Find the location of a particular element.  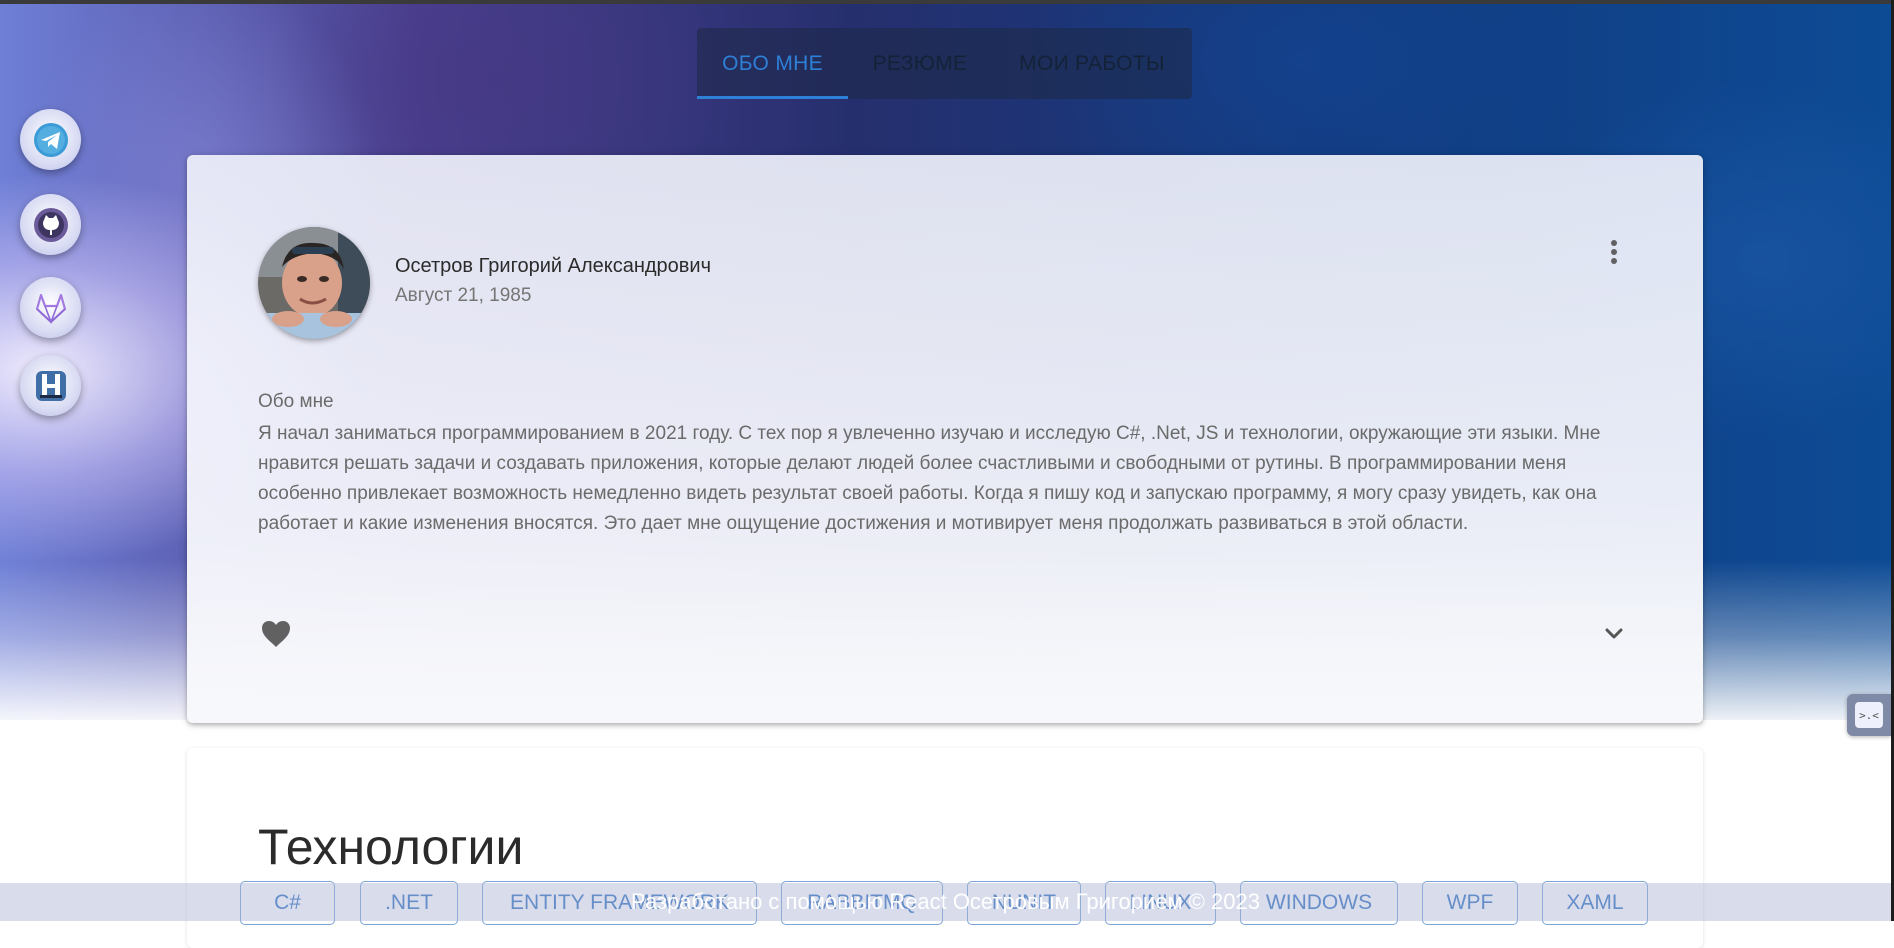

hh-icon is located at coordinates (50, 385).